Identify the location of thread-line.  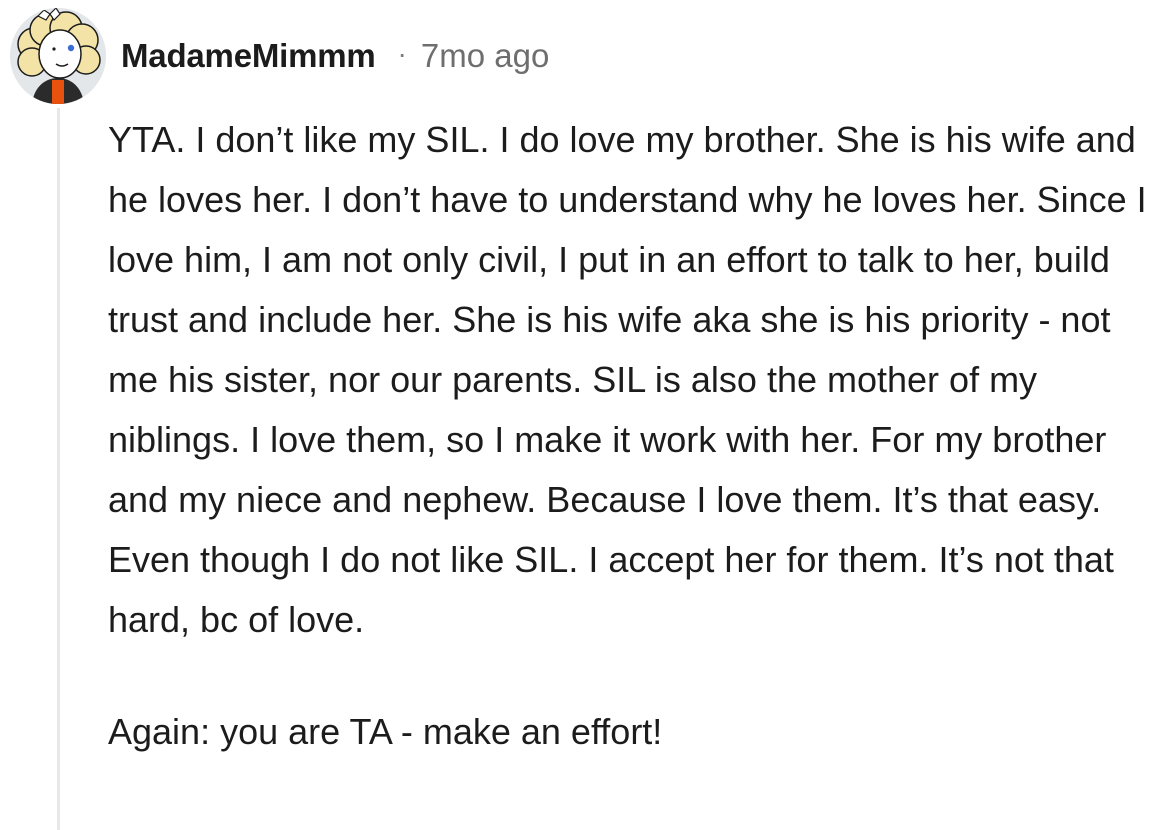
(58, 469).